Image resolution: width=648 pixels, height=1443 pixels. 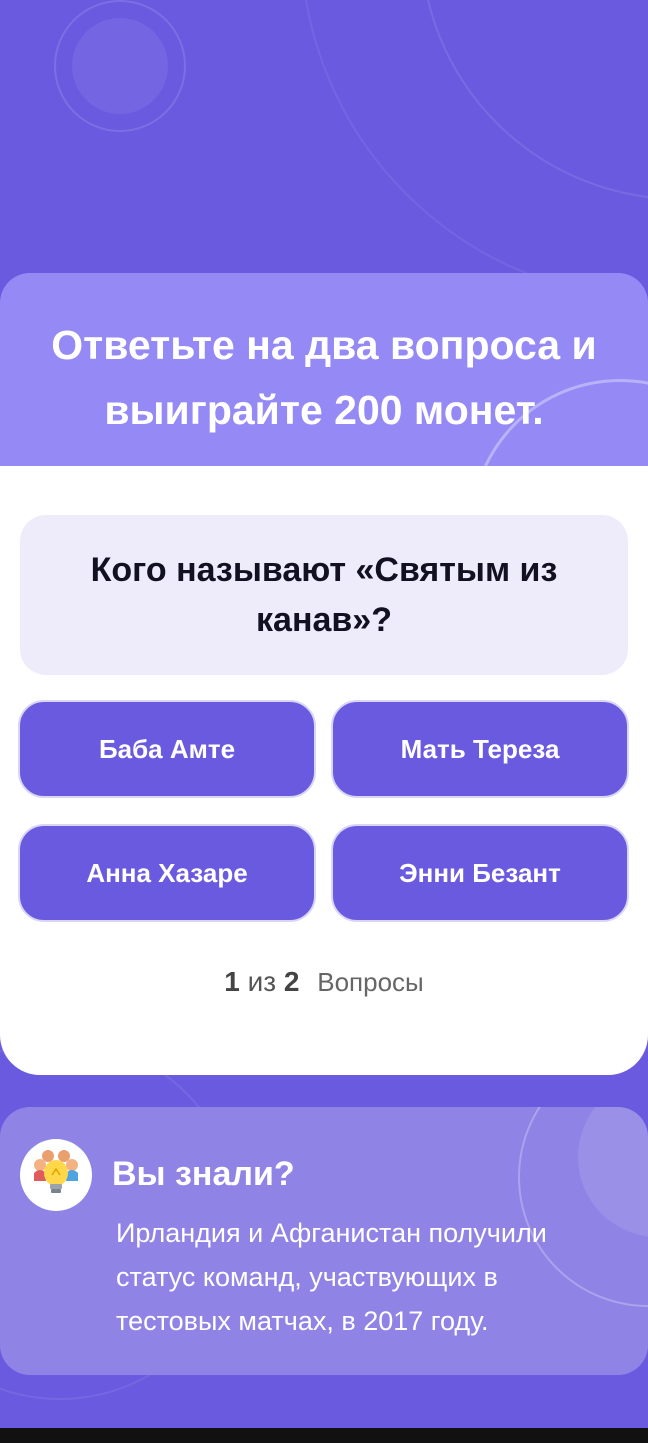 I want to click on lightbulb-kids-icon, so click(x=56, y=1175).